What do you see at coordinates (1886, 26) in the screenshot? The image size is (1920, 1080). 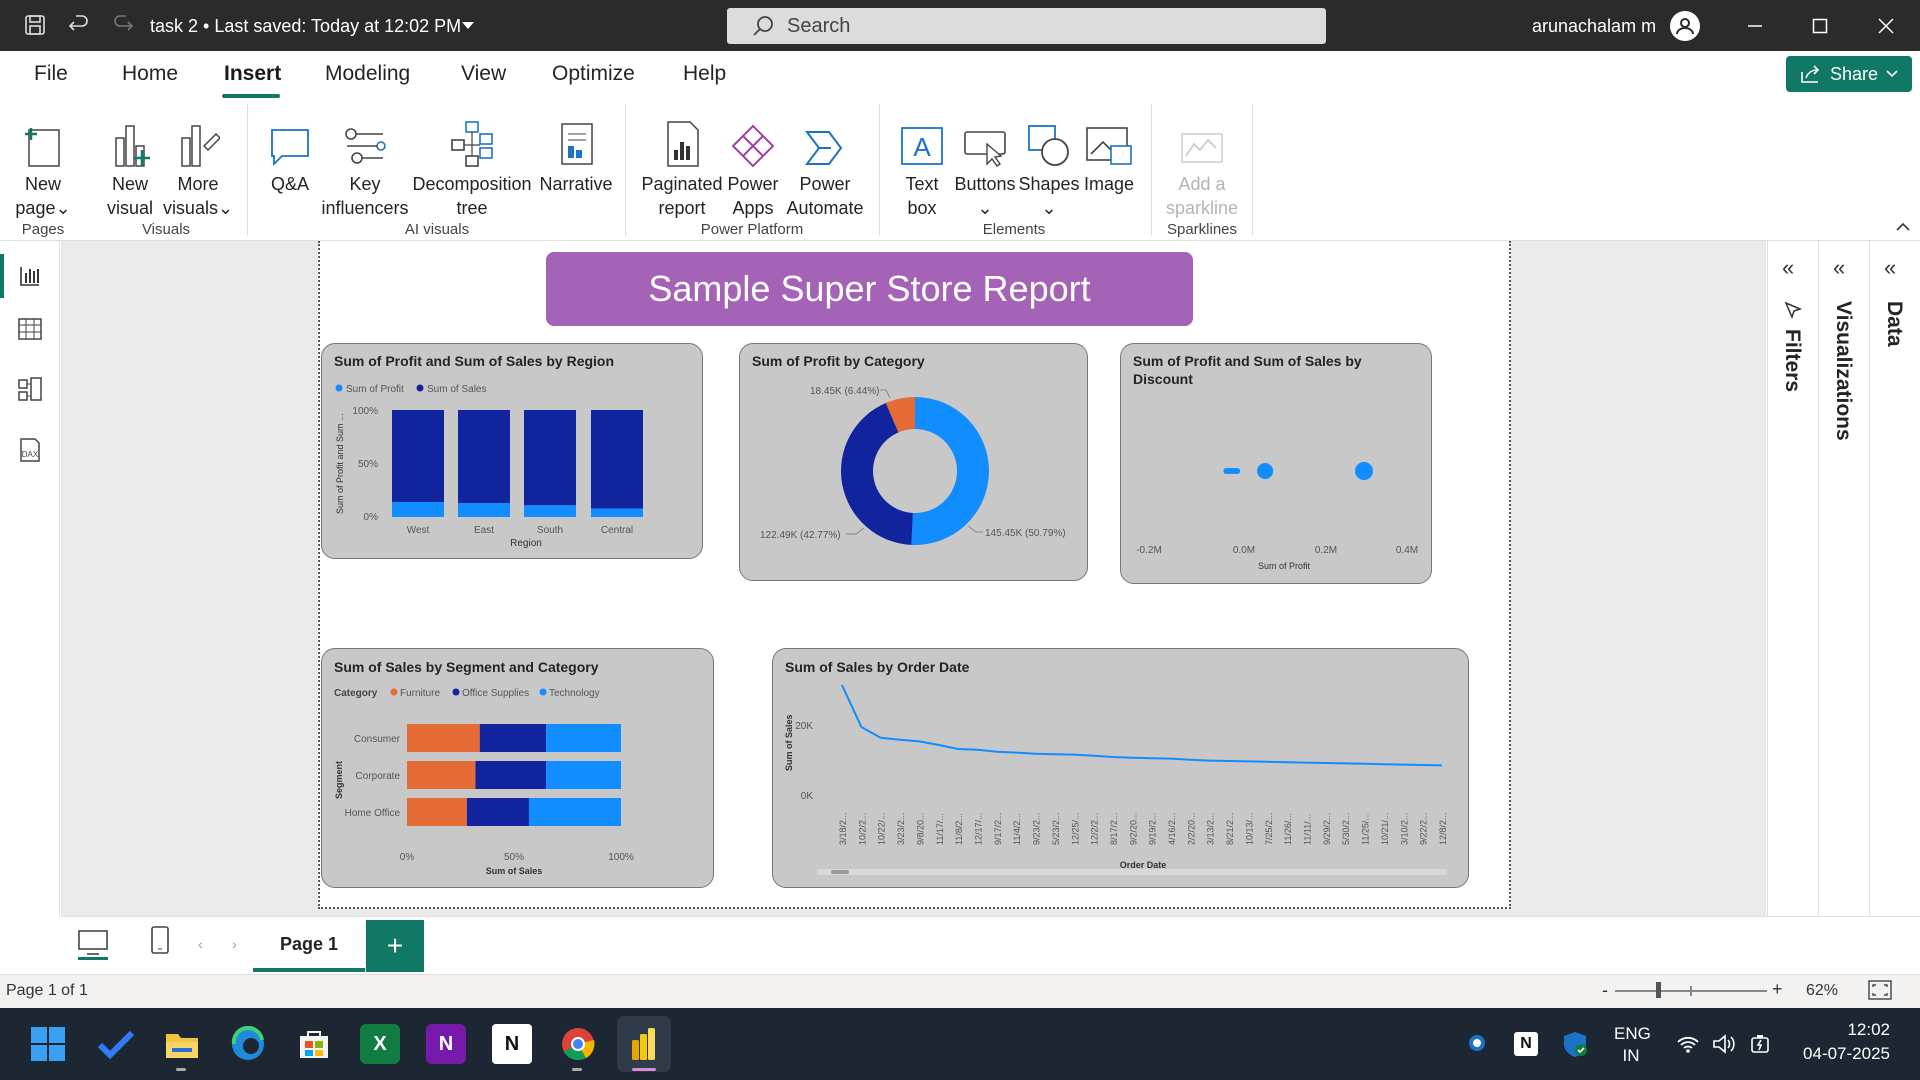 I see `close-icon` at bounding box center [1886, 26].